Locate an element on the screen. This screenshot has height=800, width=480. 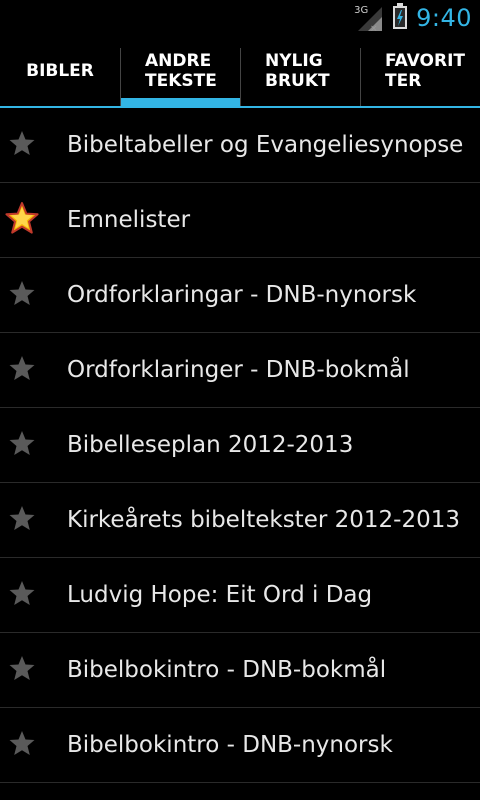
list-item: Ordforklaringar - DNB-nynorsk is located at coordinates (240, 295).